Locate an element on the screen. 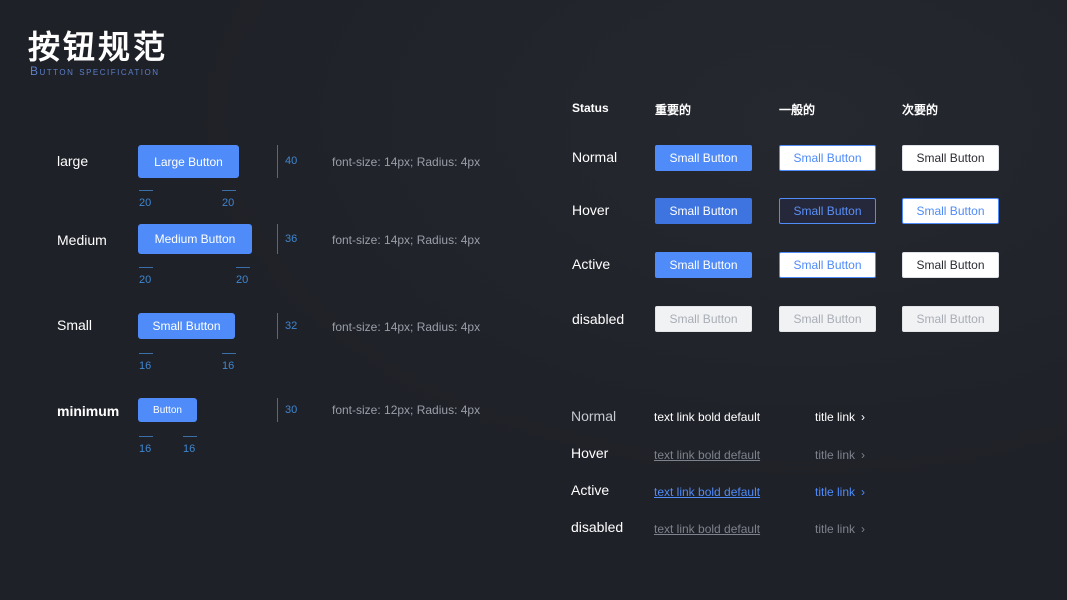  title-link-hover: title link › is located at coordinates (840, 455).